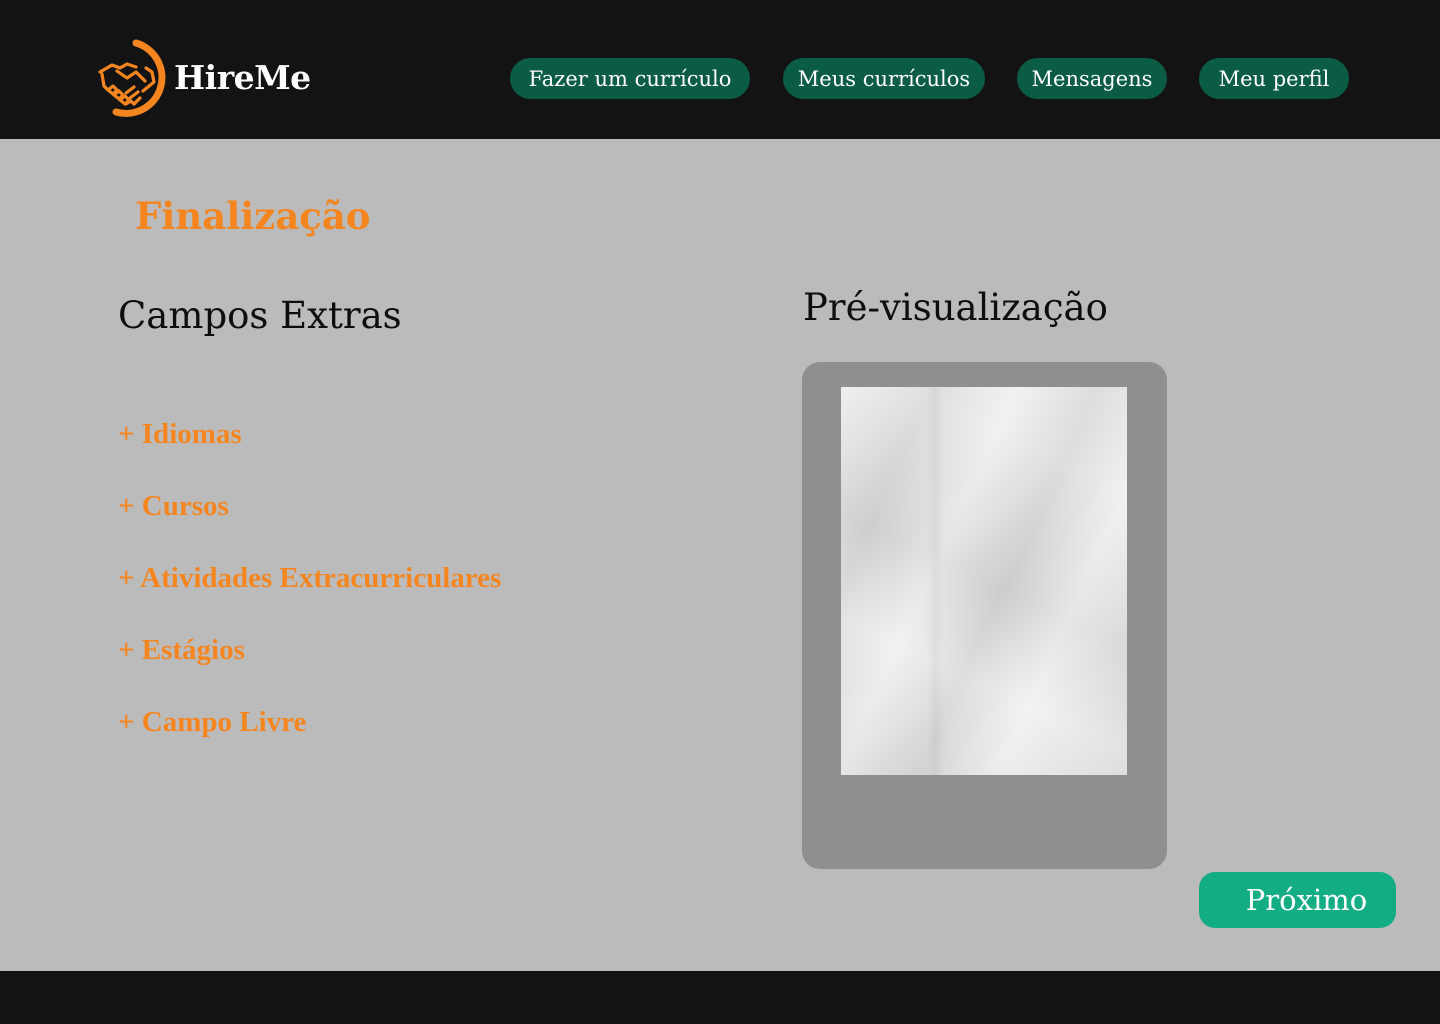 The image size is (1440, 1024). Describe the element at coordinates (1274, 78) in the screenshot. I see `nav-button-meu-perfil: Meu perfil` at that location.